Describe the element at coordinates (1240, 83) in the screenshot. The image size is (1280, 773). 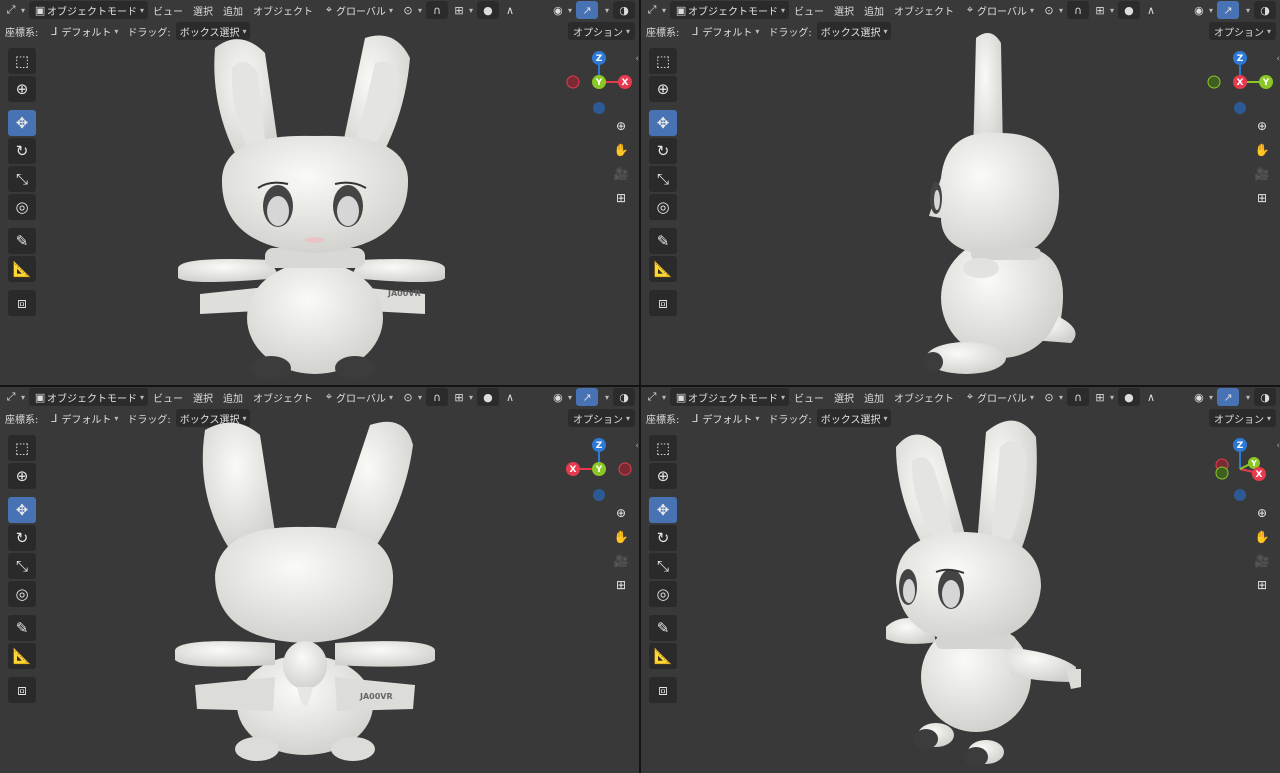
I see `navigation-gizmo: Z X Y` at that location.